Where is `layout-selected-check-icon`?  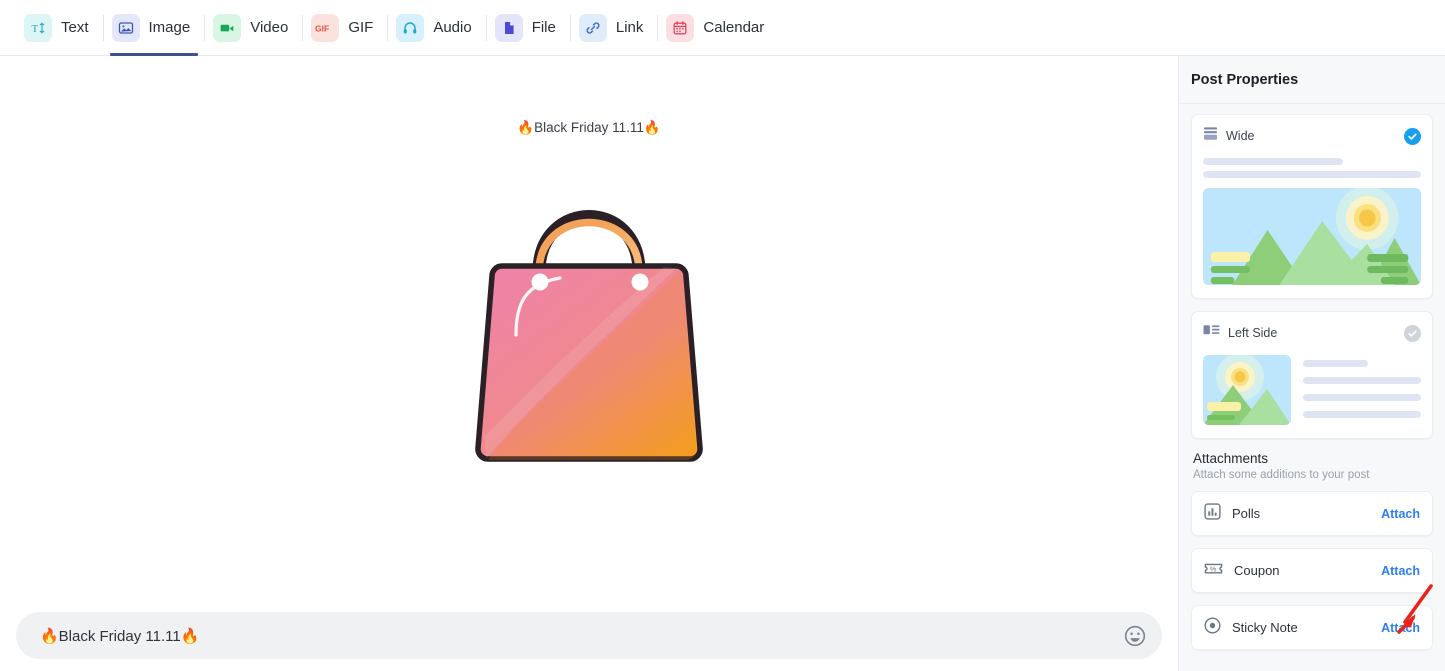
layout-selected-check-icon is located at coordinates (1412, 136).